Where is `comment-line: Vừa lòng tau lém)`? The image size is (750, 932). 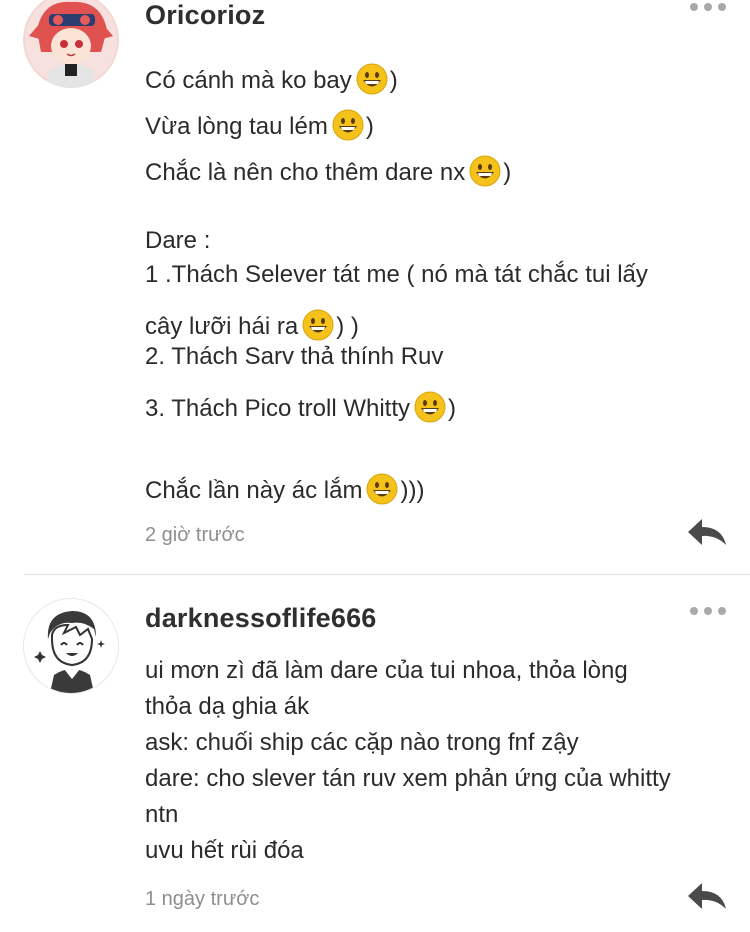
comment-line: Vừa lòng tau lém) is located at coordinates (259, 128).